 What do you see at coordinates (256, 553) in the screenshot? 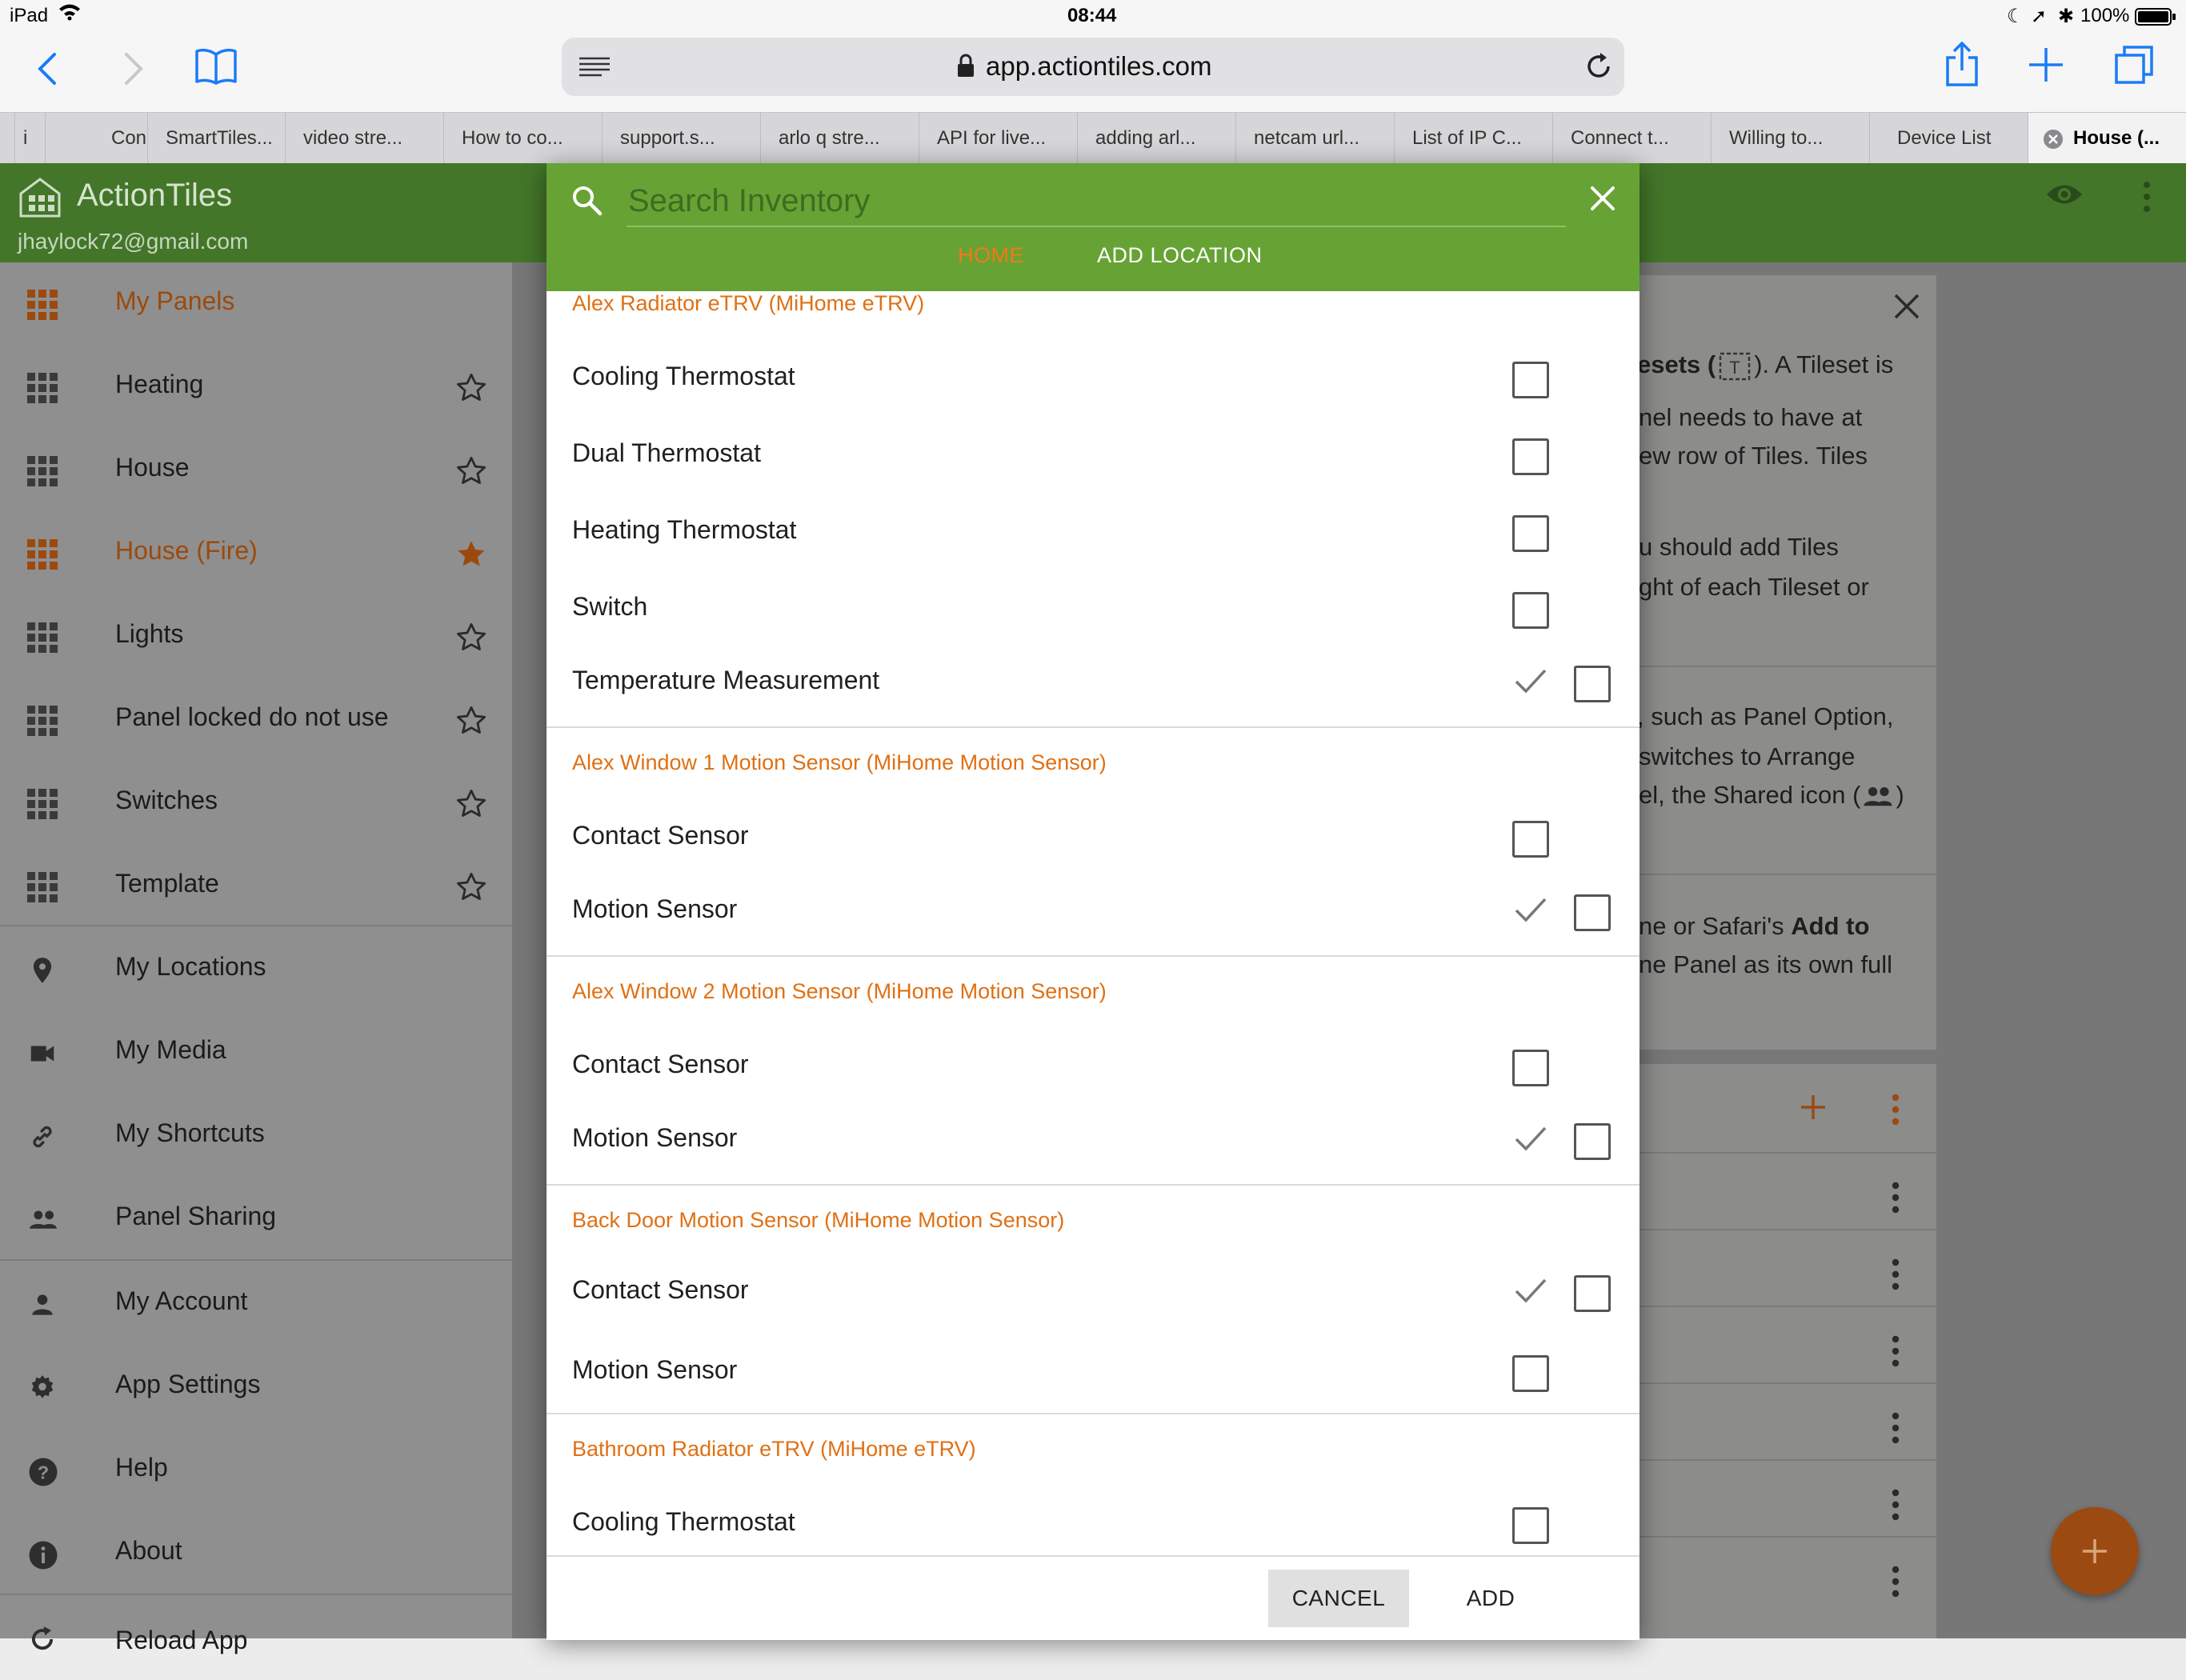
I see `sidebar-panel-house-fire: House (Fire)` at bounding box center [256, 553].